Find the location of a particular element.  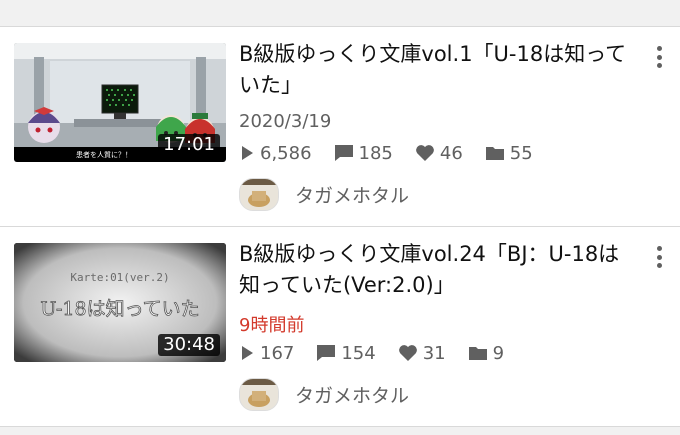

comment-count: 185 is located at coordinates (363, 153).